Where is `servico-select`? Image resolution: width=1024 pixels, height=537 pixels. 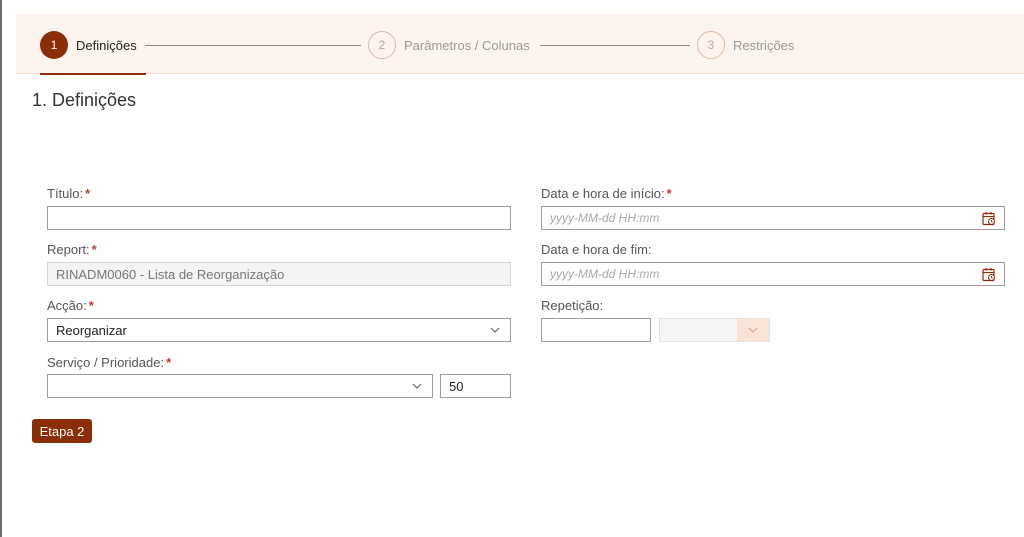
servico-select is located at coordinates (240, 386).